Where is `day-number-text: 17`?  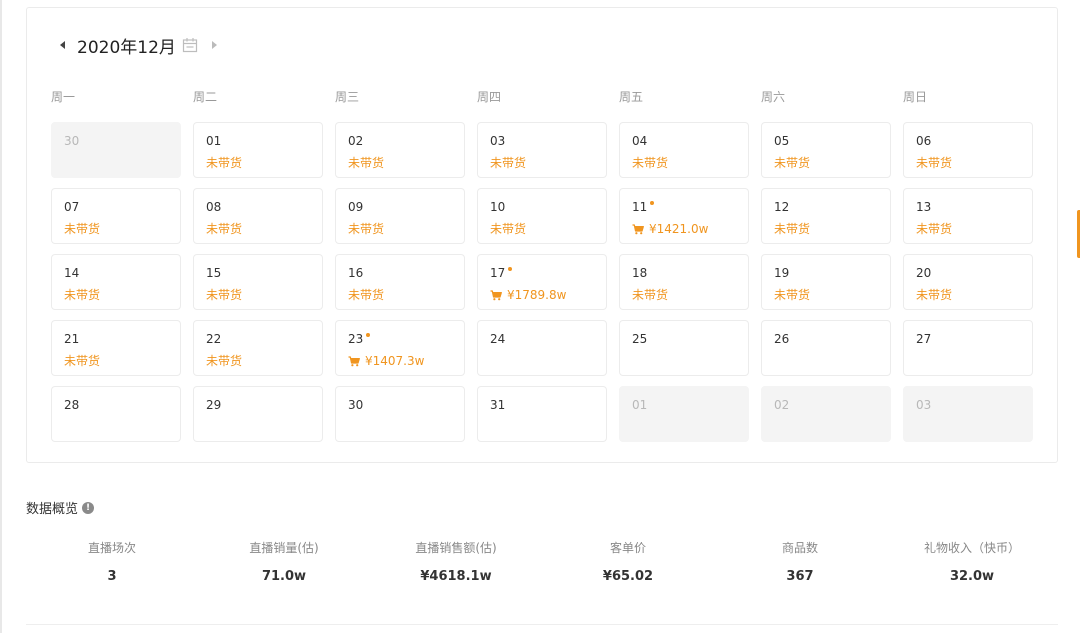
day-number-text: 17 is located at coordinates (498, 273).